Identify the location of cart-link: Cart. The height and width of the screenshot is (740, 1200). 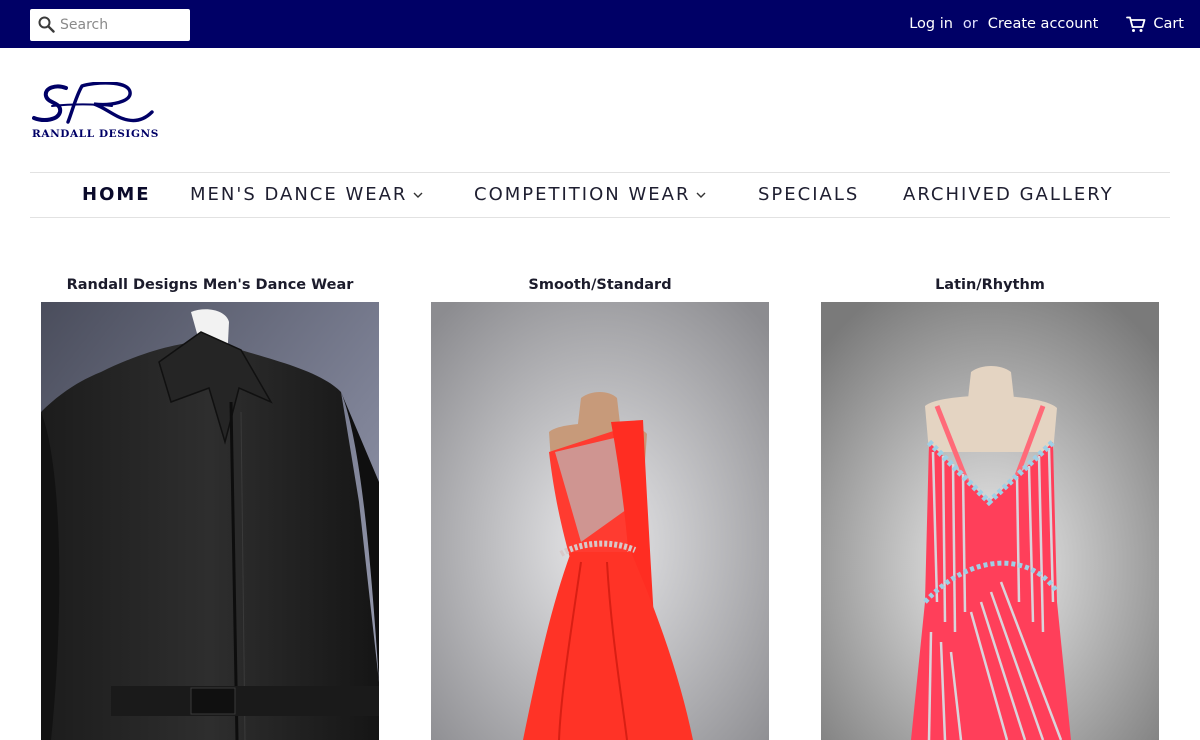
(1155, 24).